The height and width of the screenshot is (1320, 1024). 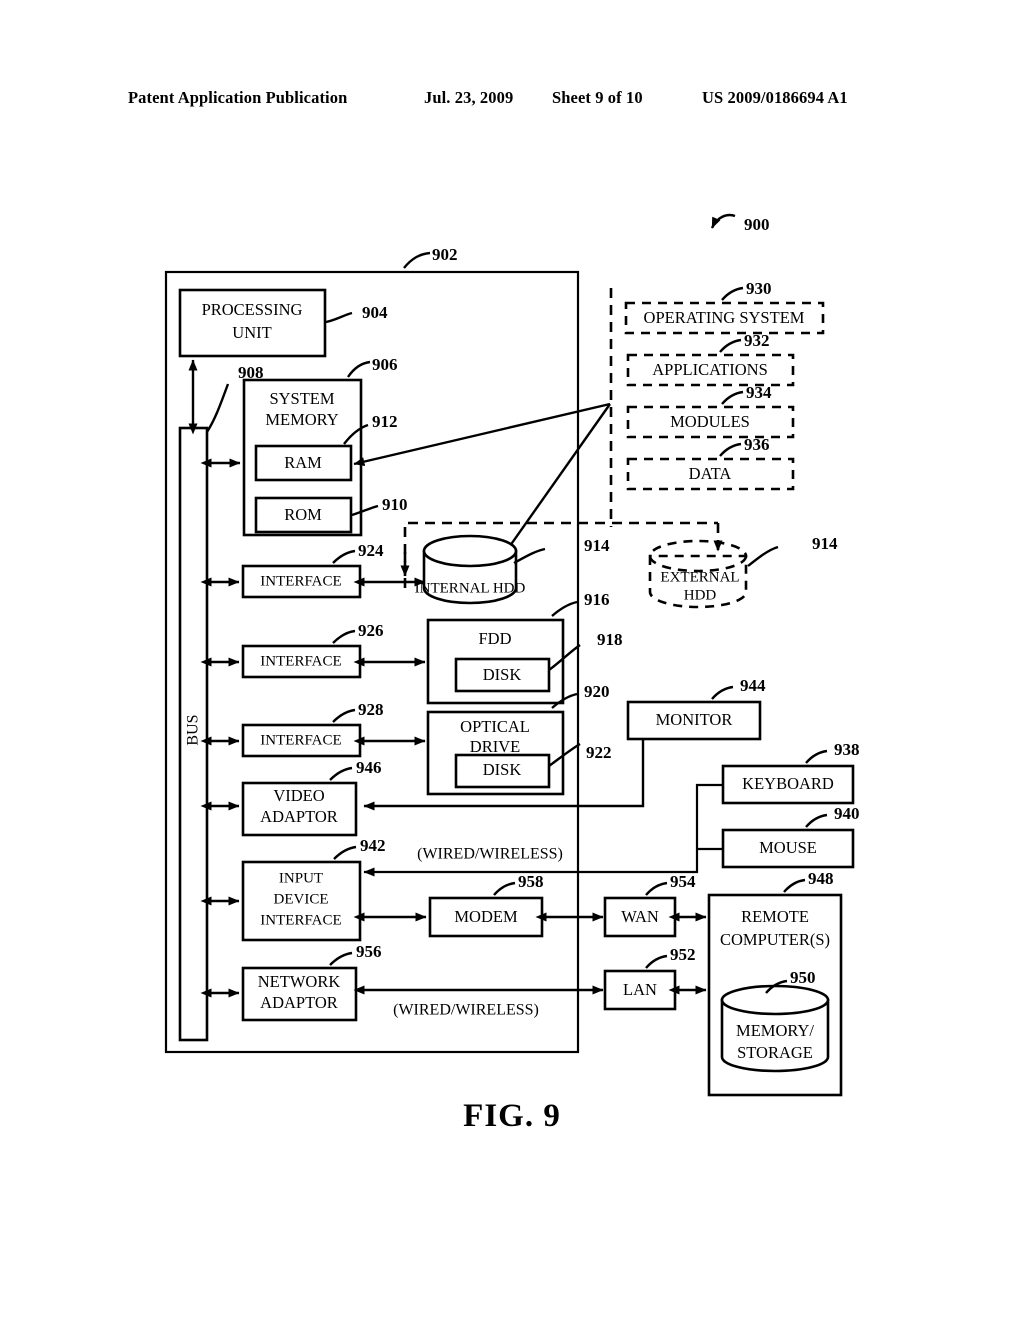 What do you see at coordinates (301, 398) in the screenshot?
I see `system-memory-label-line1: SYSTEM` at bounding box center [301, 398].